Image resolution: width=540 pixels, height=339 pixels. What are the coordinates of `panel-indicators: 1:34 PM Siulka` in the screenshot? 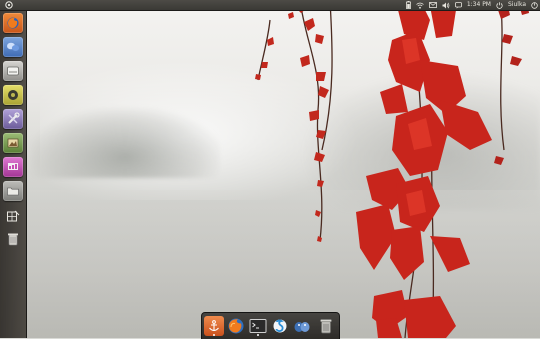 It's located at (471, 5).